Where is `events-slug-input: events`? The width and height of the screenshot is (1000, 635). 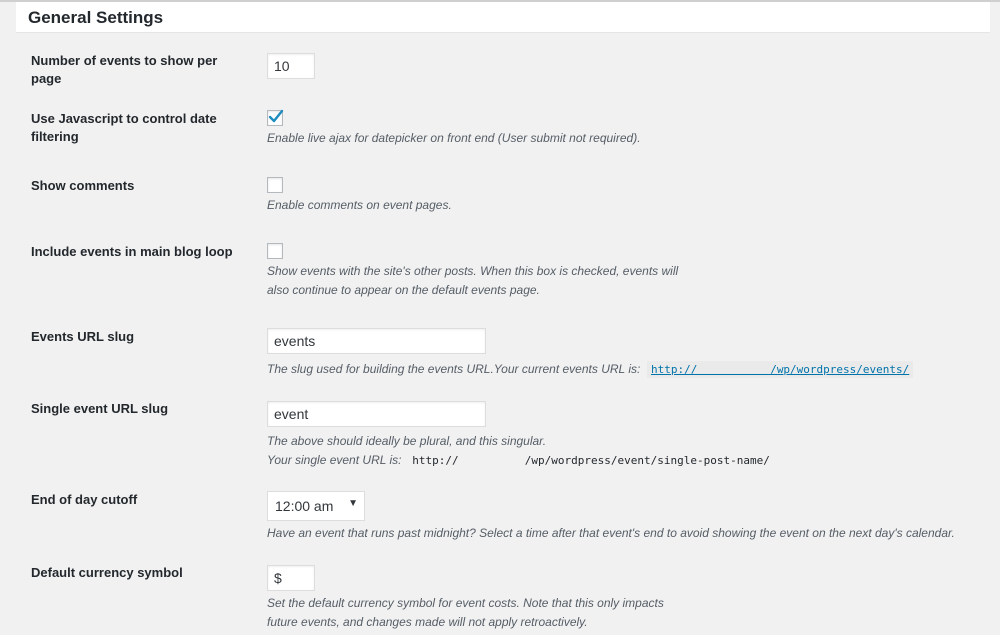
events-slug-input: events is located at coordinates (376, 341).